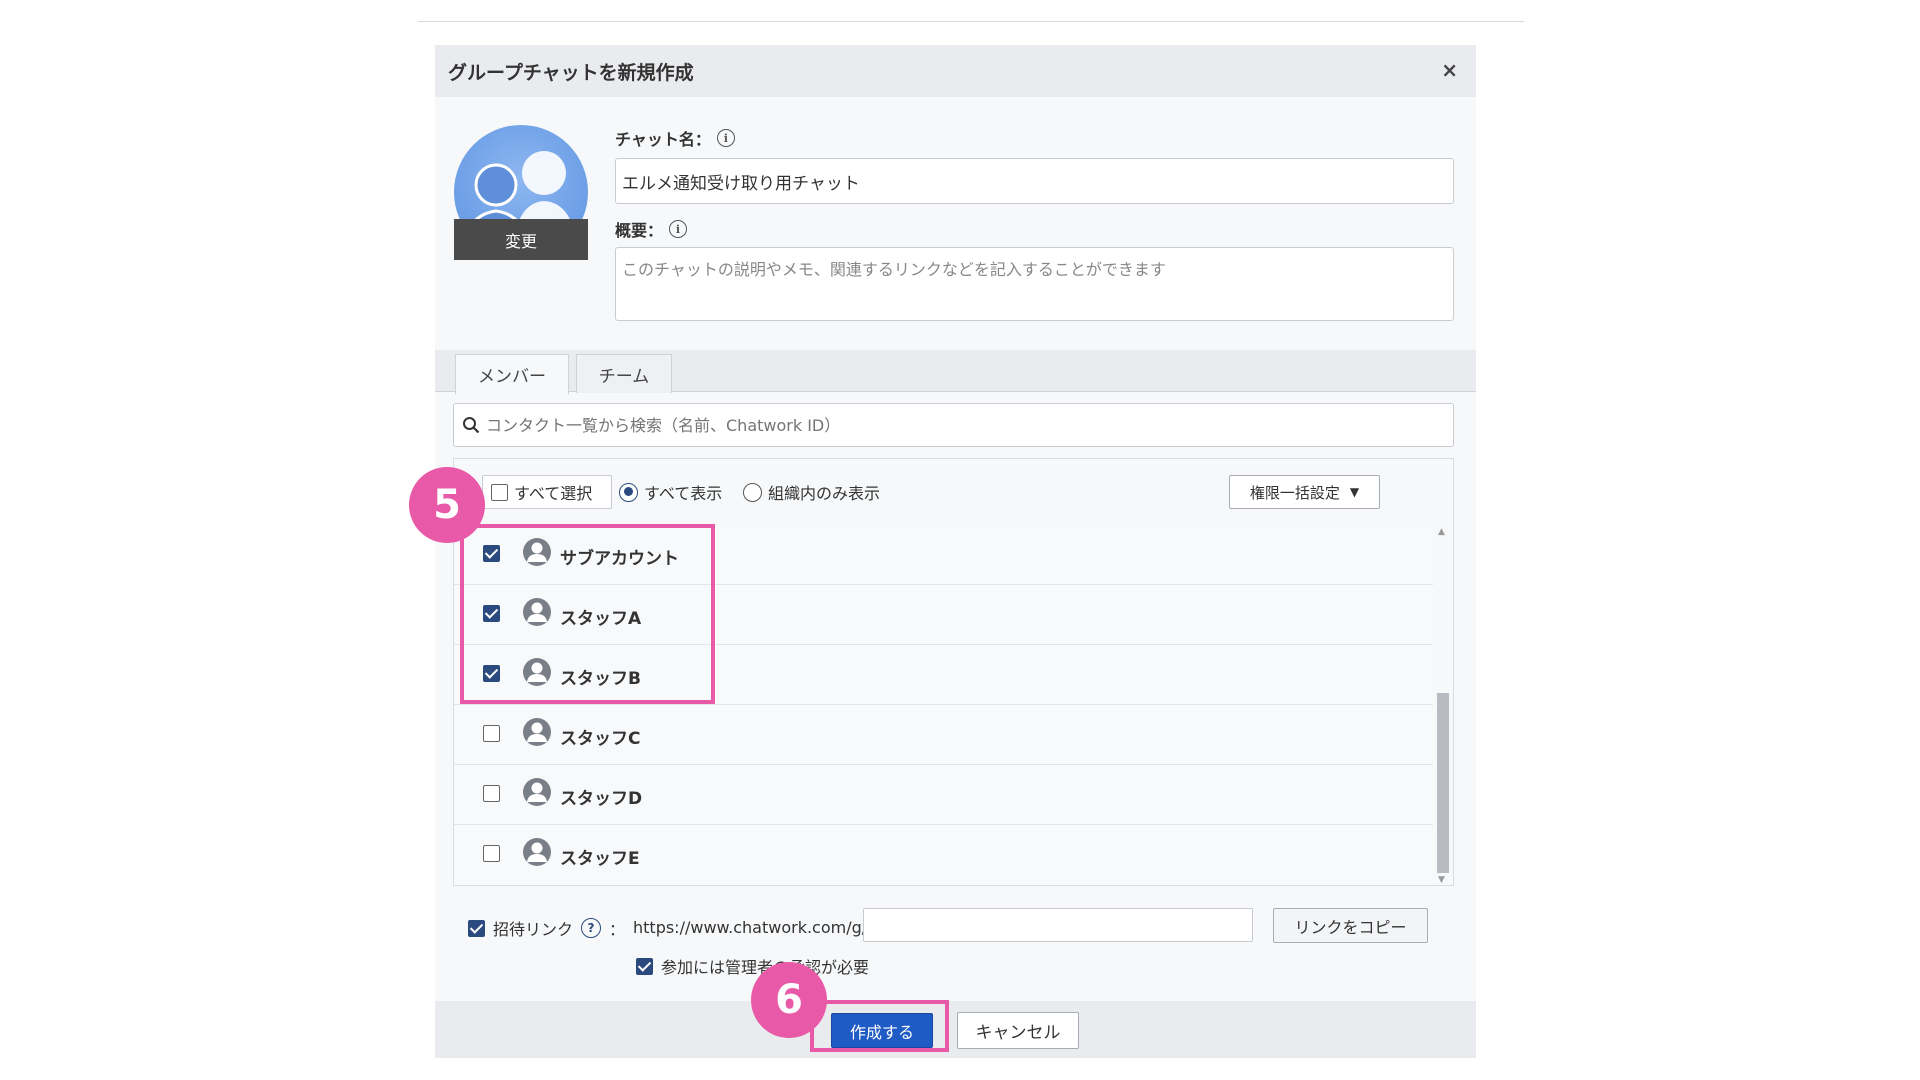  What do you see at coordinates (447, 505) in the screenshot?
I see `step-5-badge: 5` at bounding box center [447, 505].